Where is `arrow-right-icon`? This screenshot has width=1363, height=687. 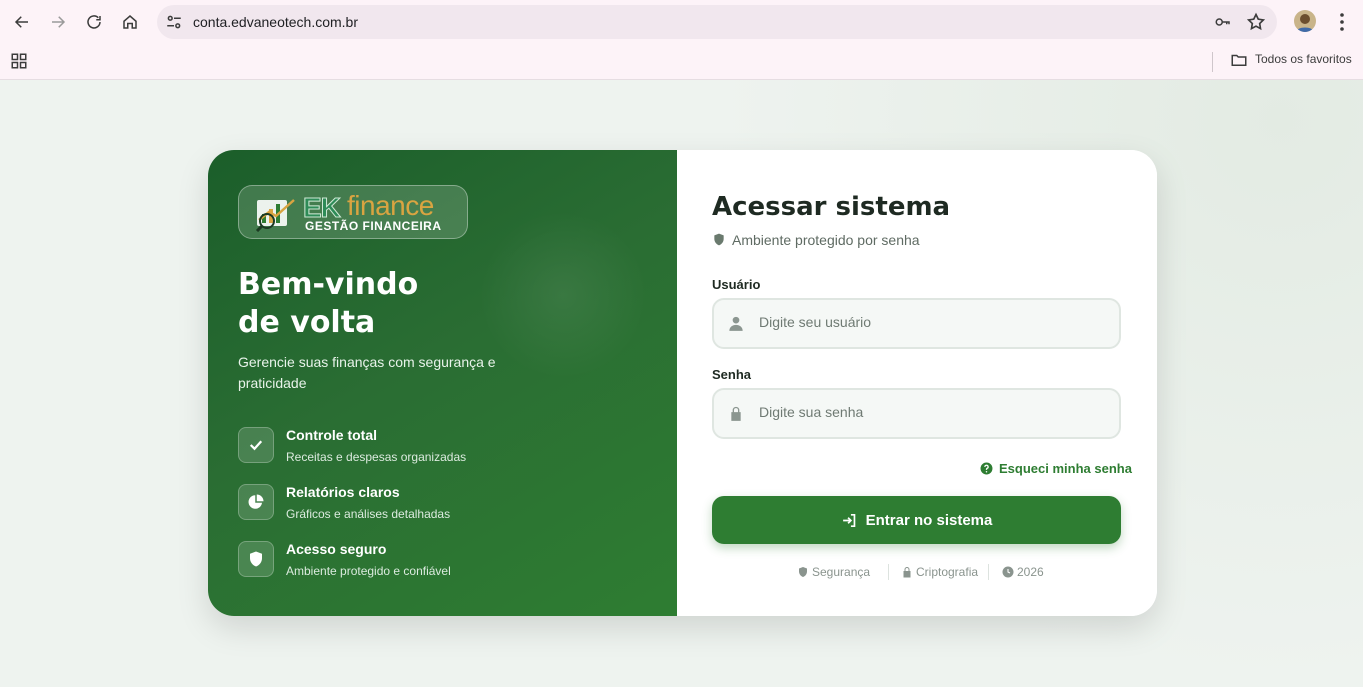
arrow-right-icon is located at coordinates (59, 22).